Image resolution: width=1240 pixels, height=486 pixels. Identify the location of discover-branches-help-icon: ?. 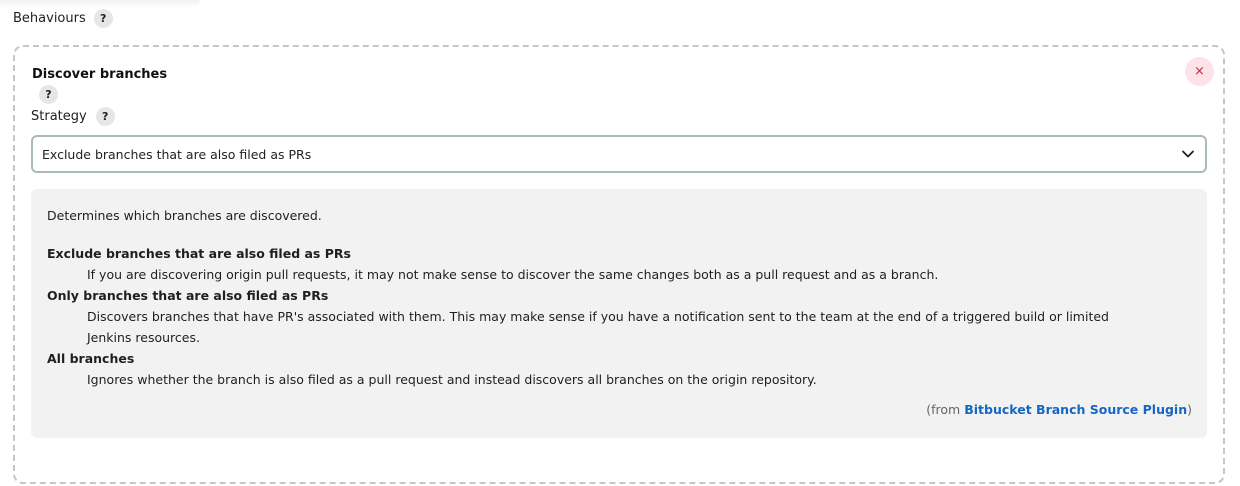
(48, 94).